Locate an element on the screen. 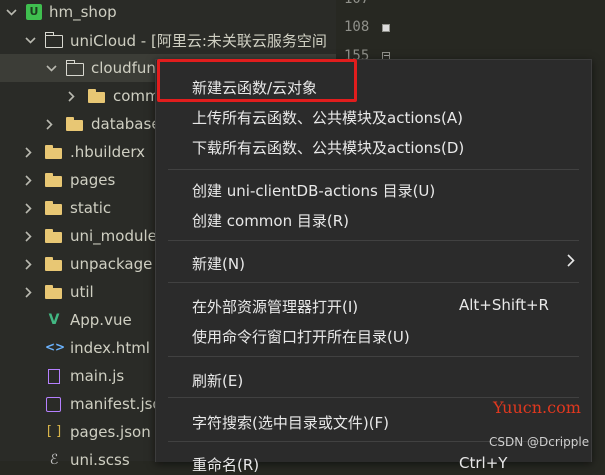 This screenshot has height=475, width=605. line-number: 107 is located at coordinates (356, 3).